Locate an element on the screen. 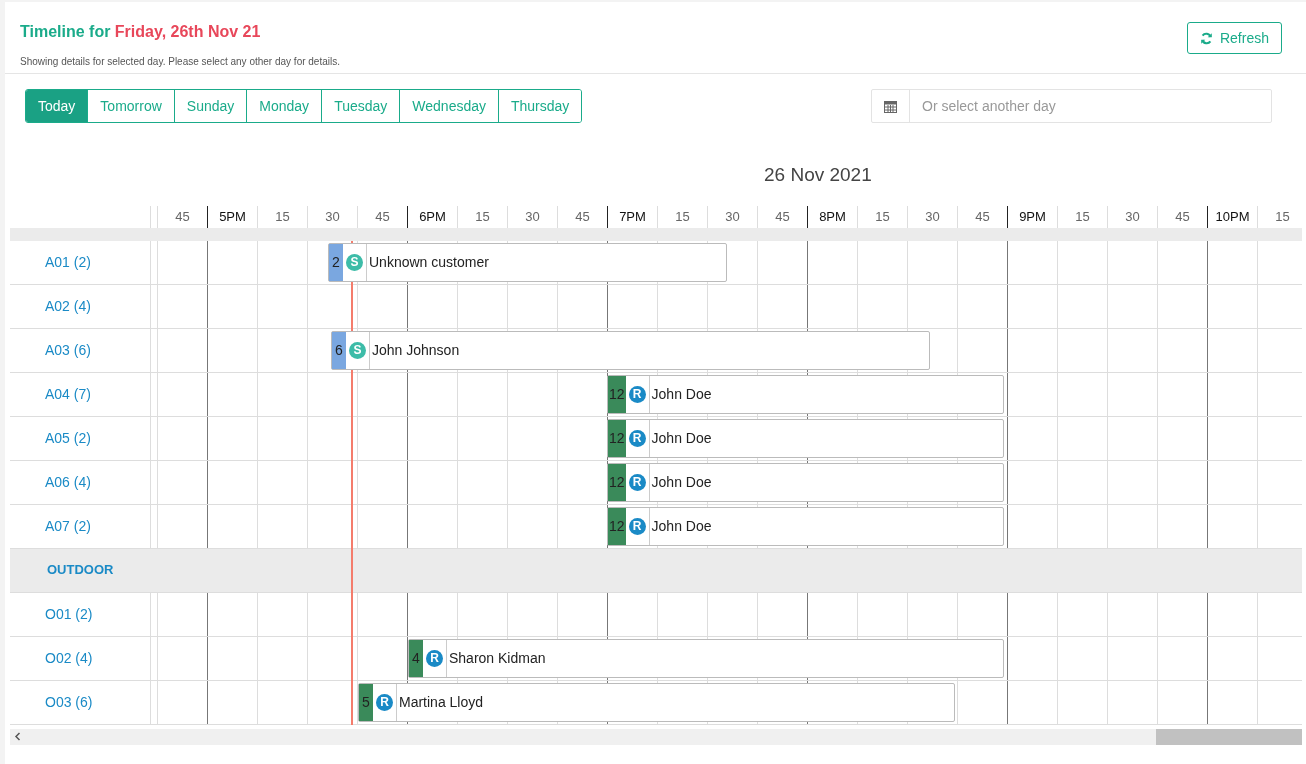 Image resolution: width=1306 pixels, height=764 pixels. table-label: A06 (4) is located at coordinates (68, 482).